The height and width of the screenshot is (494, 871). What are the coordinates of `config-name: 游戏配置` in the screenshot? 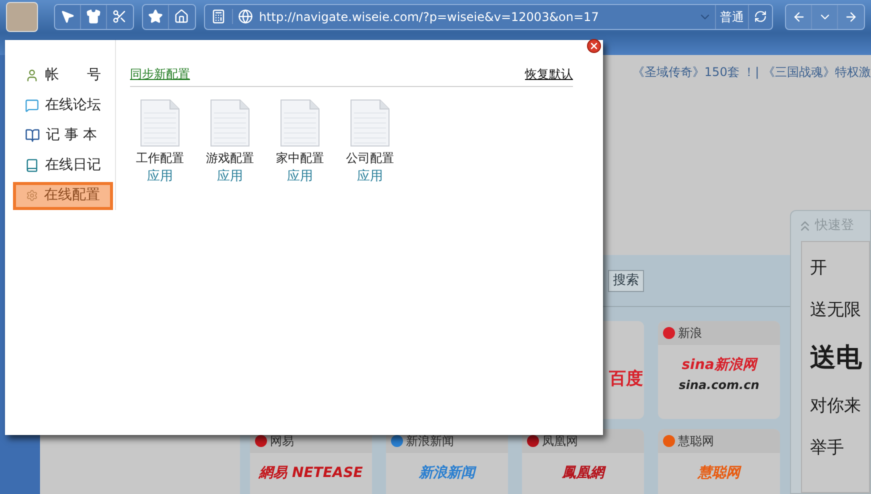 It's located at (230, 158).